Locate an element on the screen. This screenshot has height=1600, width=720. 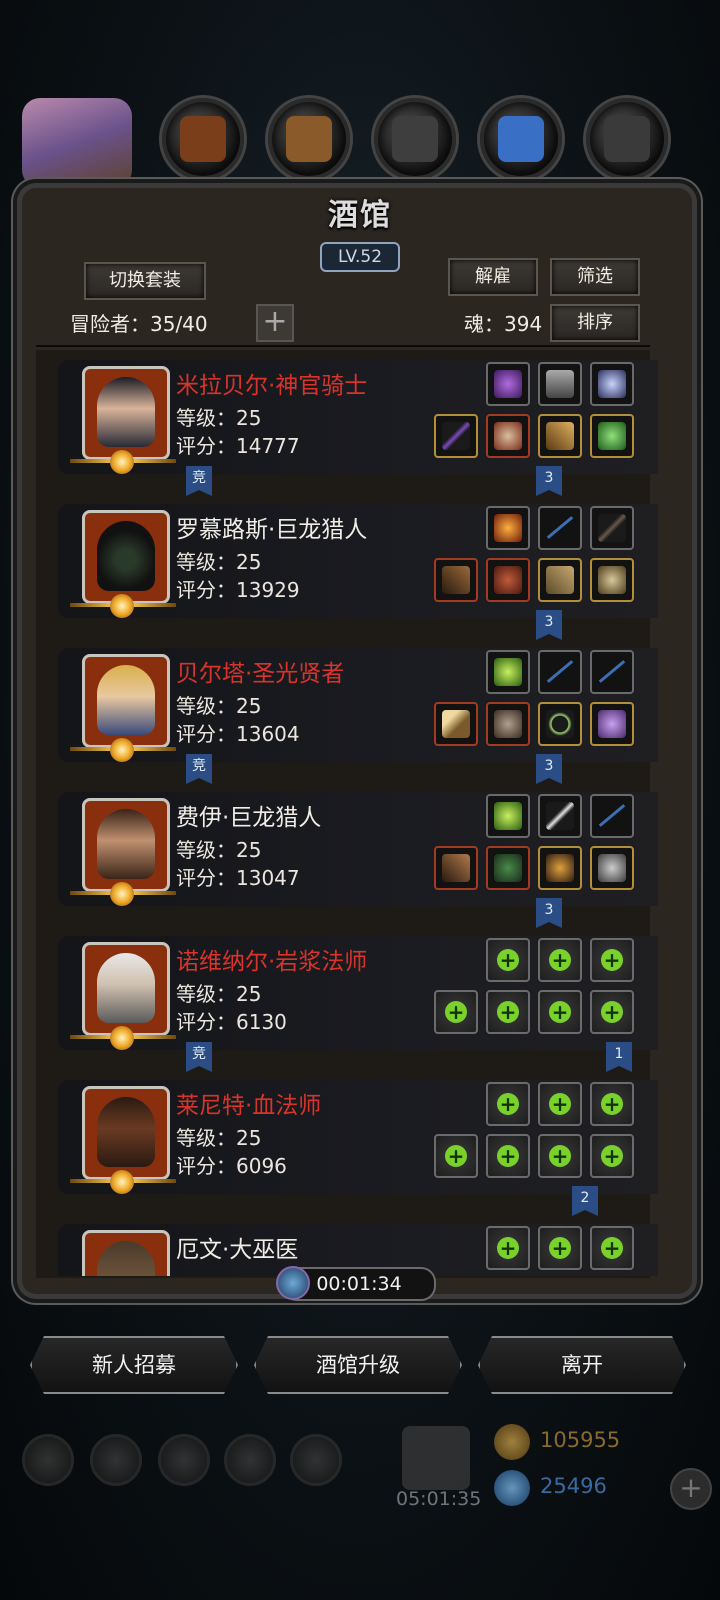
gear-slot-amulet is located at coordinates (612, 724).